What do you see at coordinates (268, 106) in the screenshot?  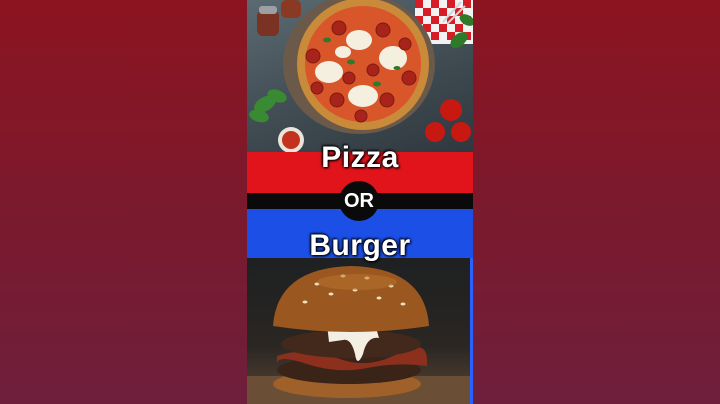 I see `basil-bunch` at bounding box center [268, 106].